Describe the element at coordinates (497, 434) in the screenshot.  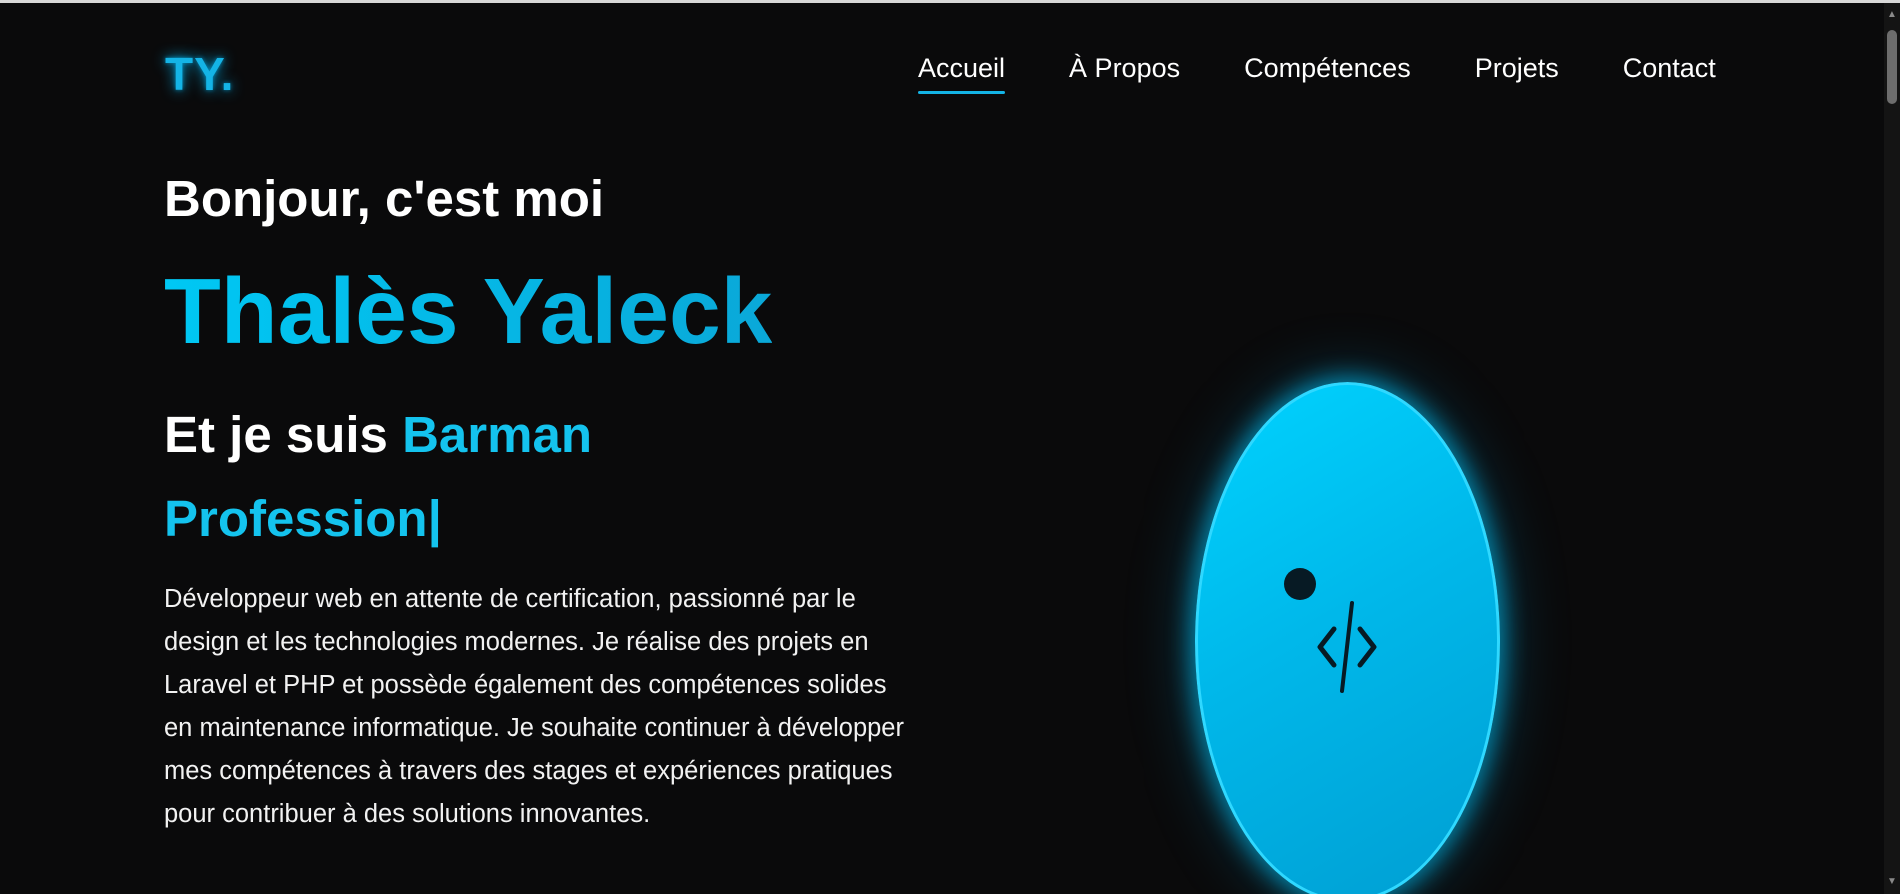
I see `hero-role: Barman` at that location.